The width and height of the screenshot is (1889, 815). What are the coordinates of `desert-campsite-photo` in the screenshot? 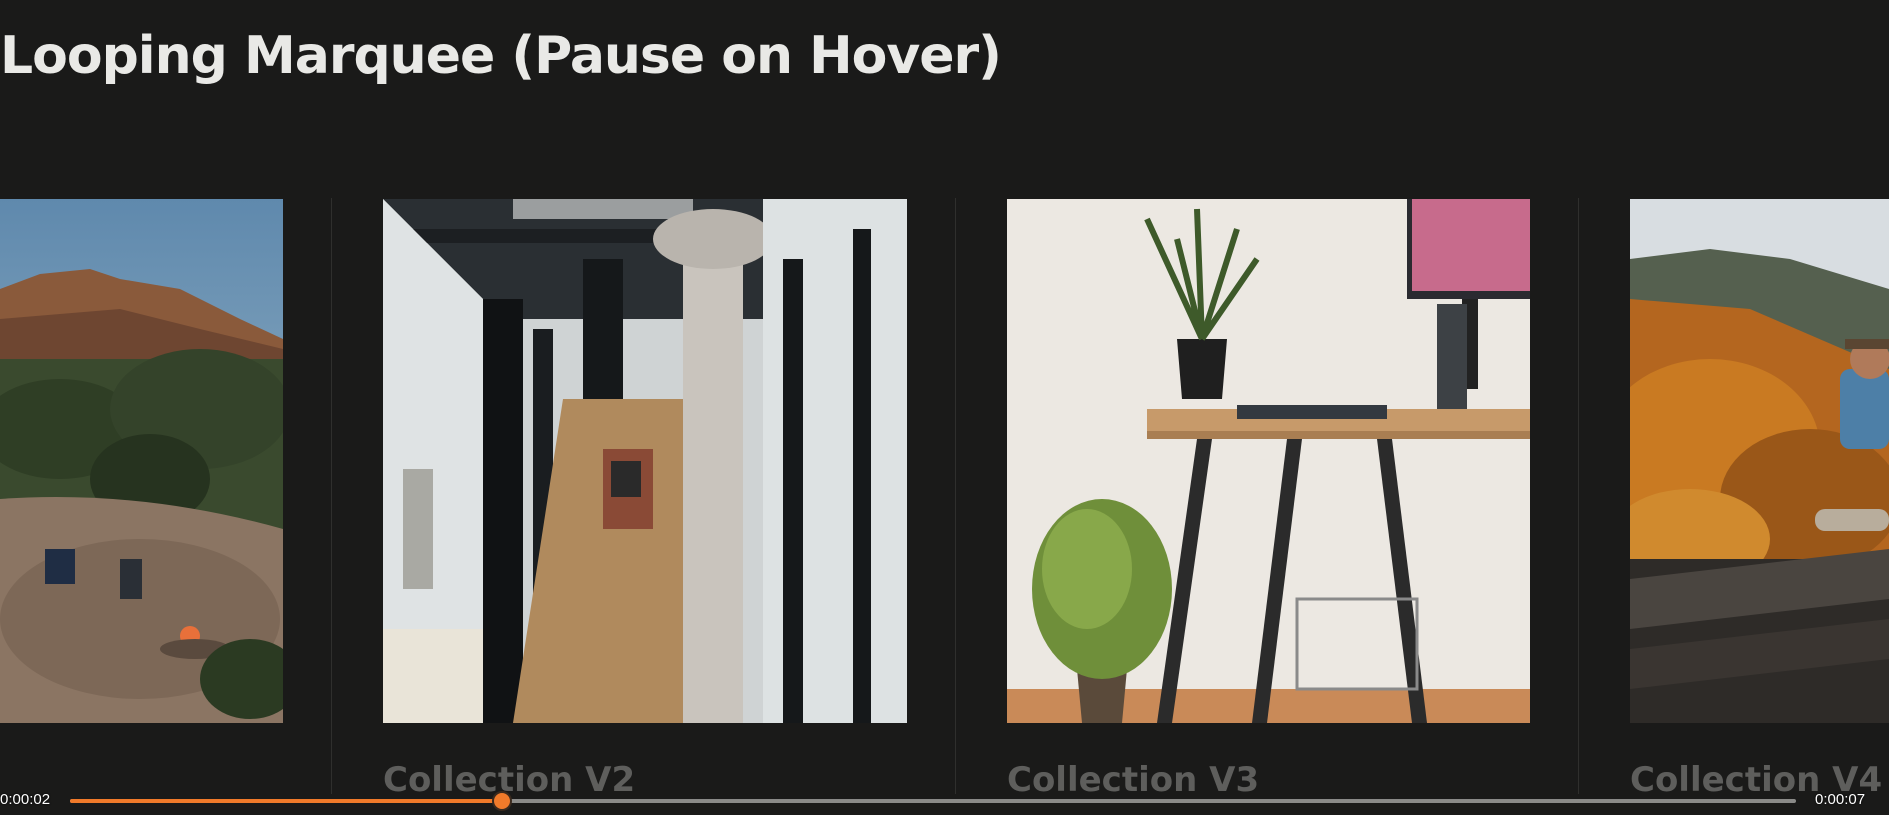 It's located at (141, 461).